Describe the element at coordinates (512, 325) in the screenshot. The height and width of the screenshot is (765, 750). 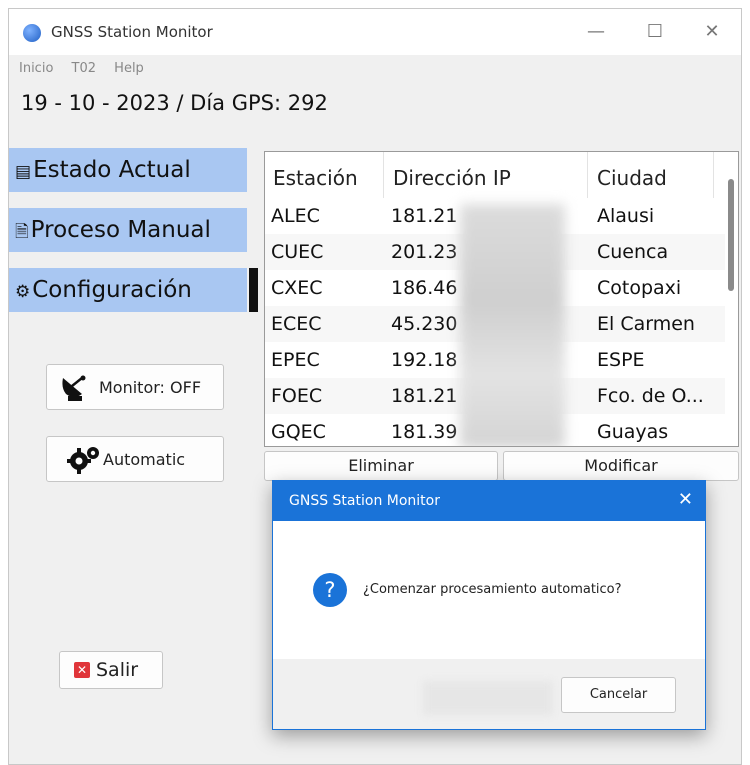
I see `redaction-blur` at that location.